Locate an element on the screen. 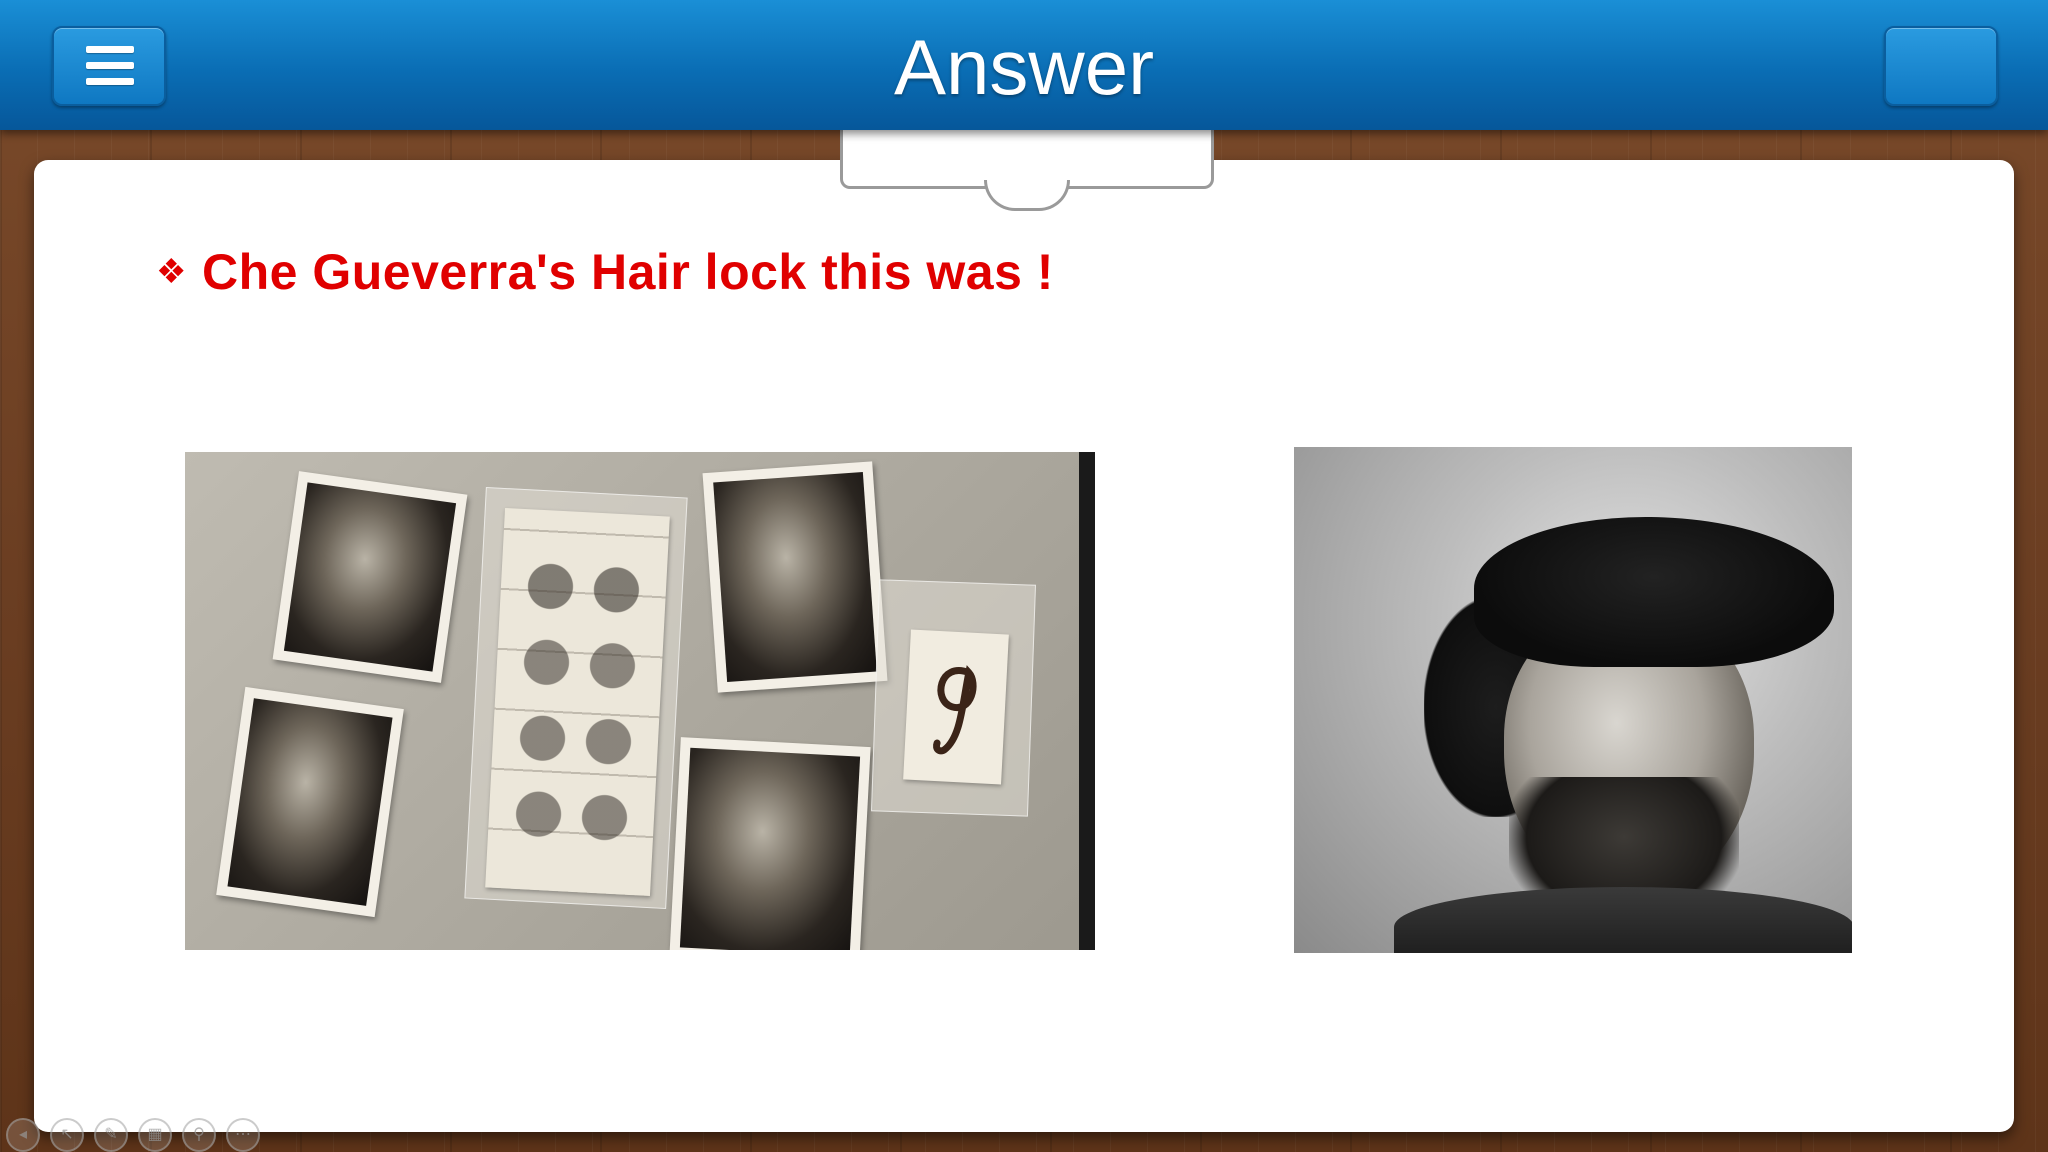  hair-lock-card is located at coordinates (956, 707).